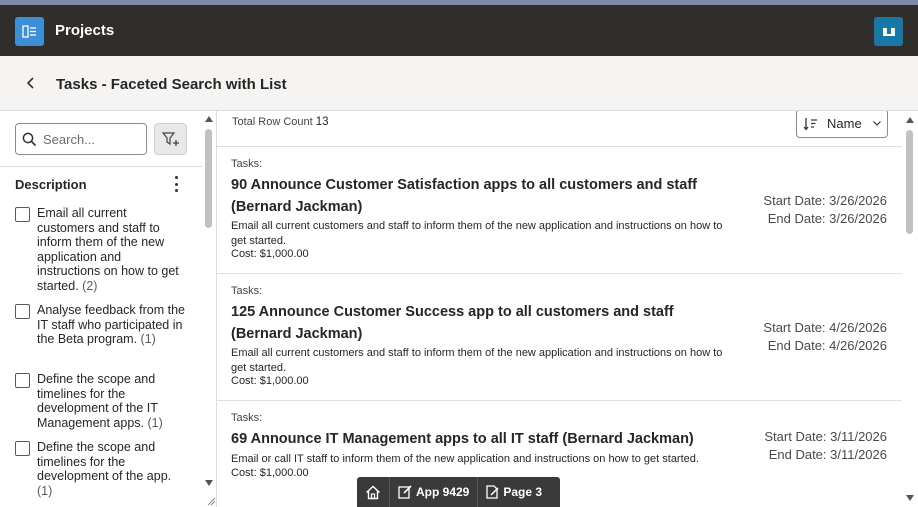 The width and height of the screenshot is (918, 507). Describe the element at coordinates (84, 30) in the screenshot. I see `app-title: Projects` at that location.